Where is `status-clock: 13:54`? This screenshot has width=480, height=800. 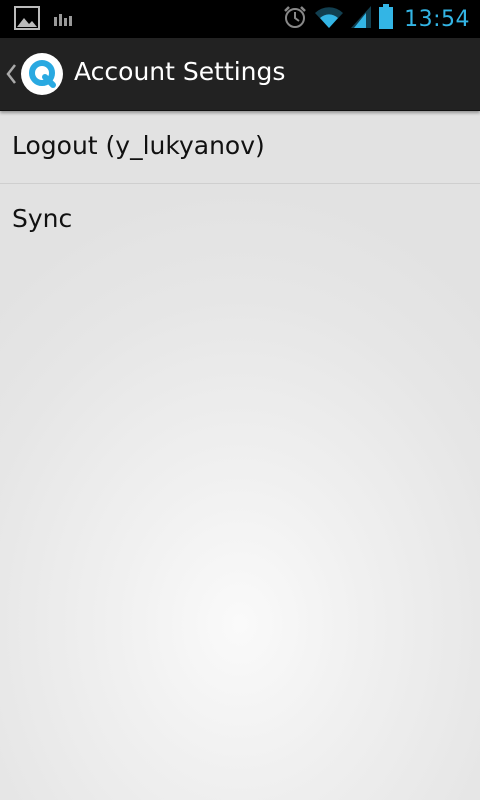 status-clock: 13:54 is located at coordinates (437, 19).